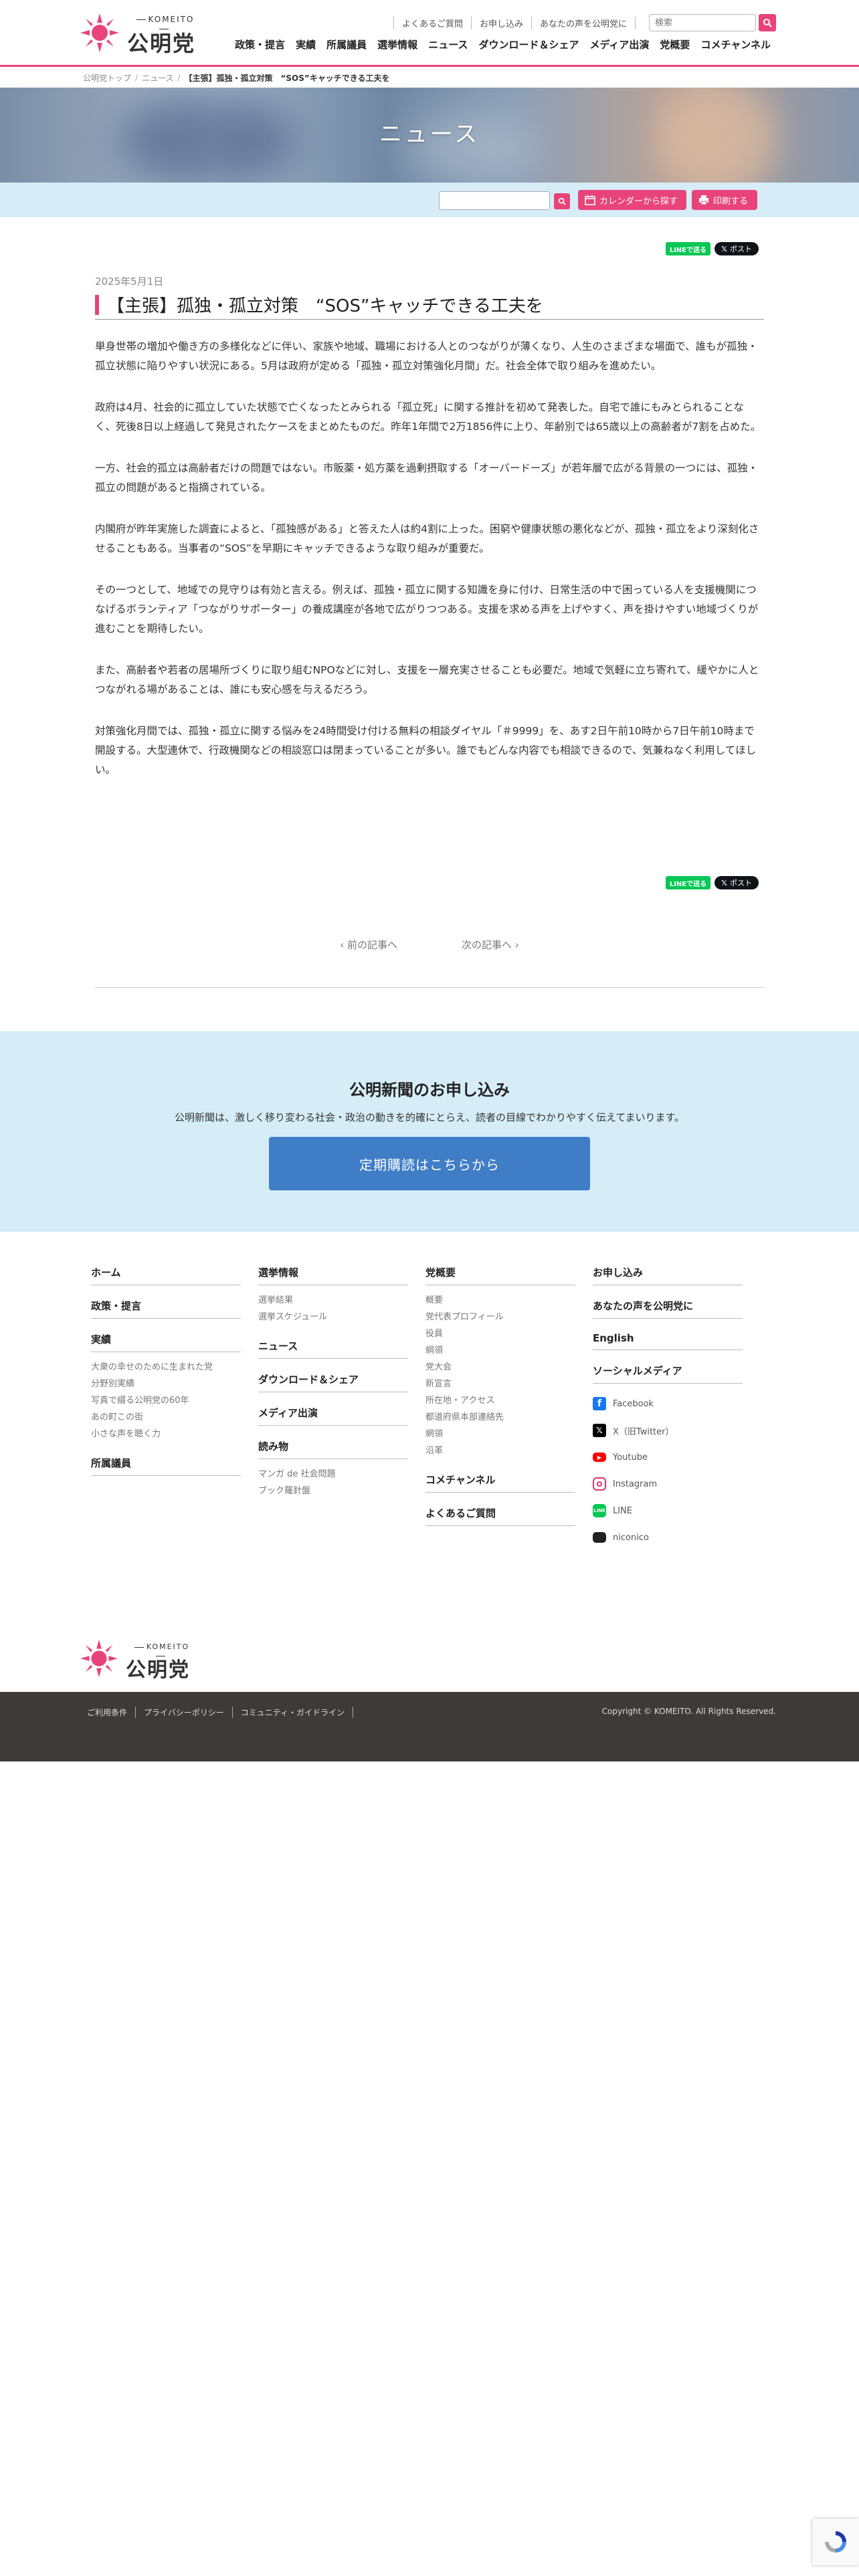 This screenshot has height=2576, width=859. What do you see at coordinates (712, 249) in the screenshot?
I see `share-buttons-top: LINEで送る 𝕏 ポスト` at bounding box center [712, 249].